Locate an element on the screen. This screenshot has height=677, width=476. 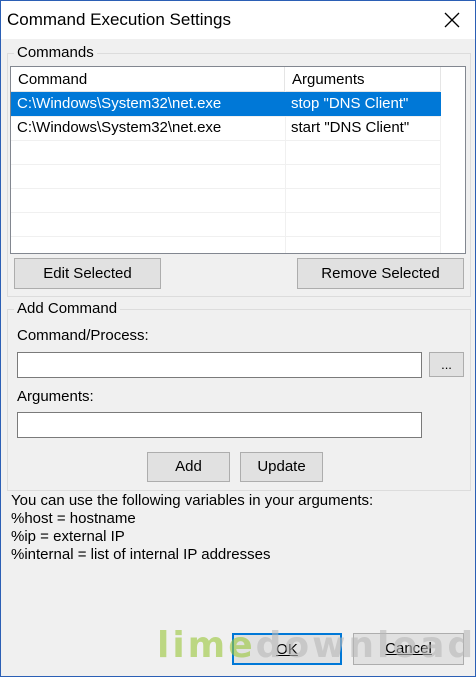
variable-ip: %ip = external IP is located at coordinates (68, 536).